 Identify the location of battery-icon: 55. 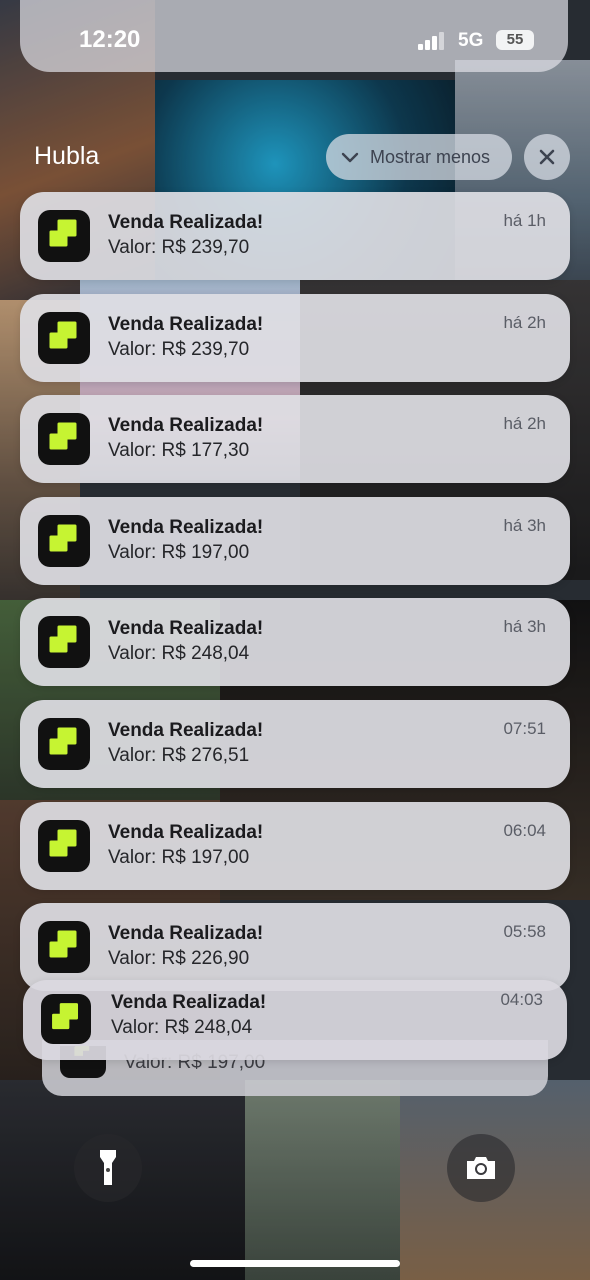
(515, 40).